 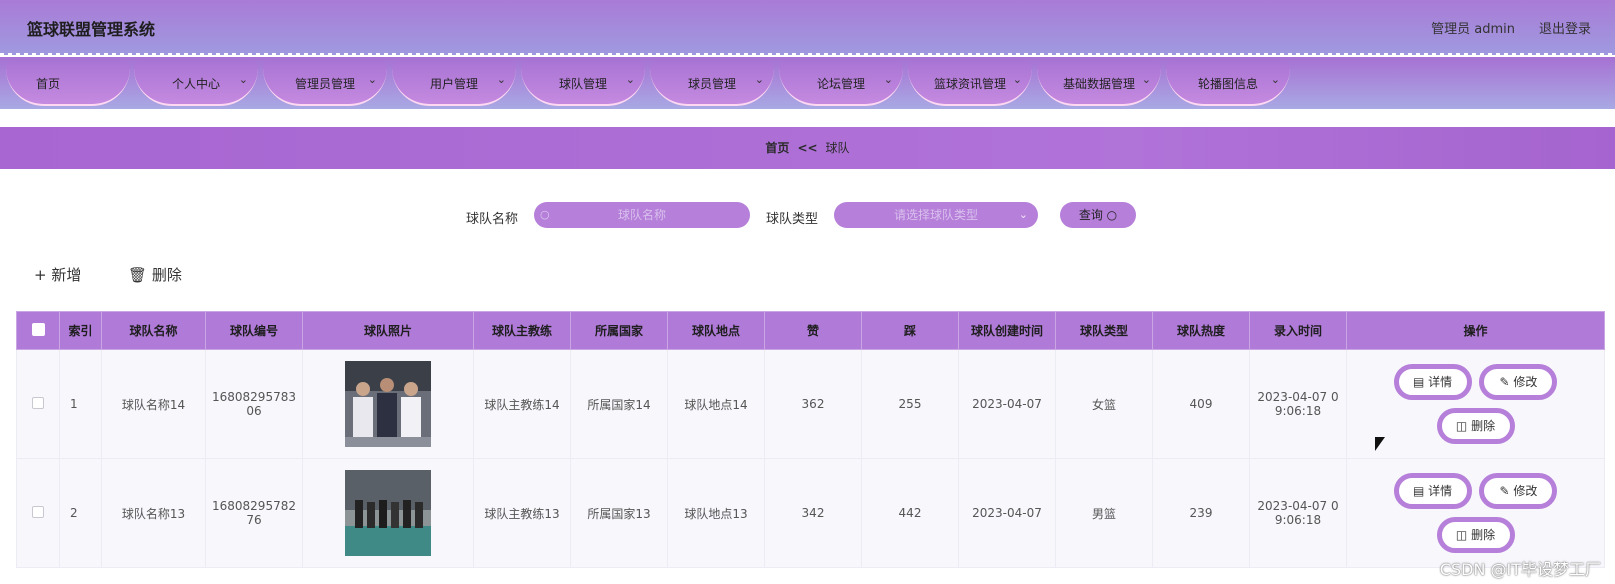 I want to click on index-cell: 2, so click(x=80, y=513).